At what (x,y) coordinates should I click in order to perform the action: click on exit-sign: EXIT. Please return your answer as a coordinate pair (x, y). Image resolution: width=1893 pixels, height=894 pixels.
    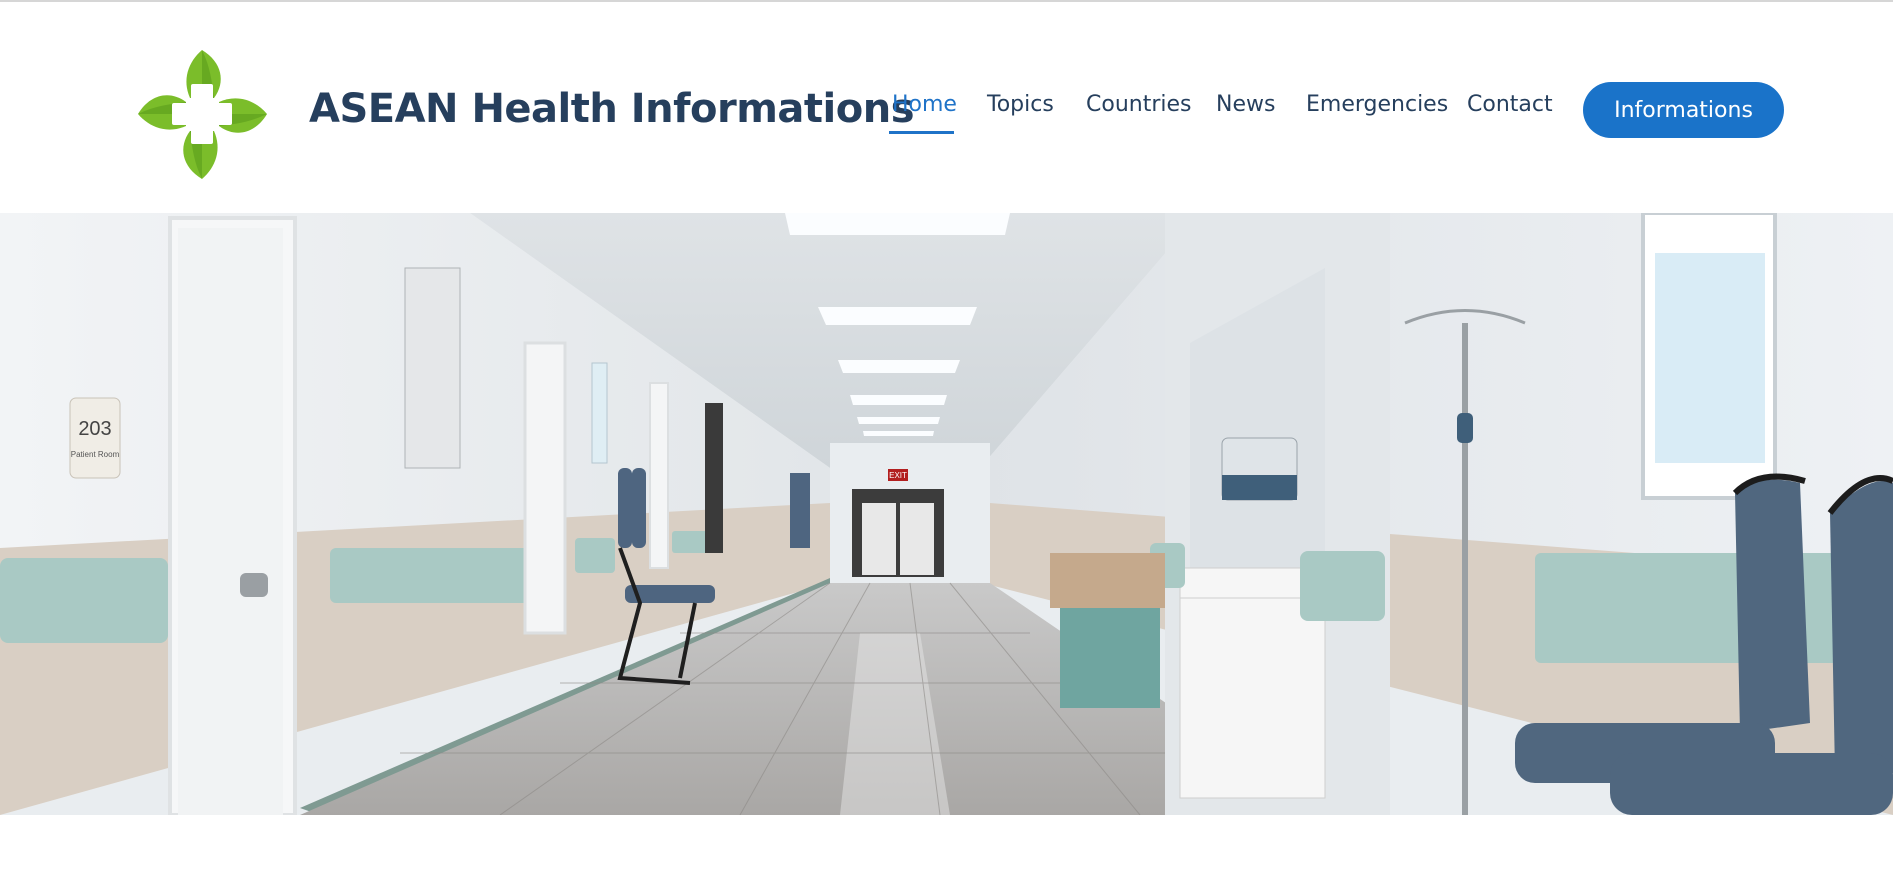
    Looking at the image, I should click on (898, 475).